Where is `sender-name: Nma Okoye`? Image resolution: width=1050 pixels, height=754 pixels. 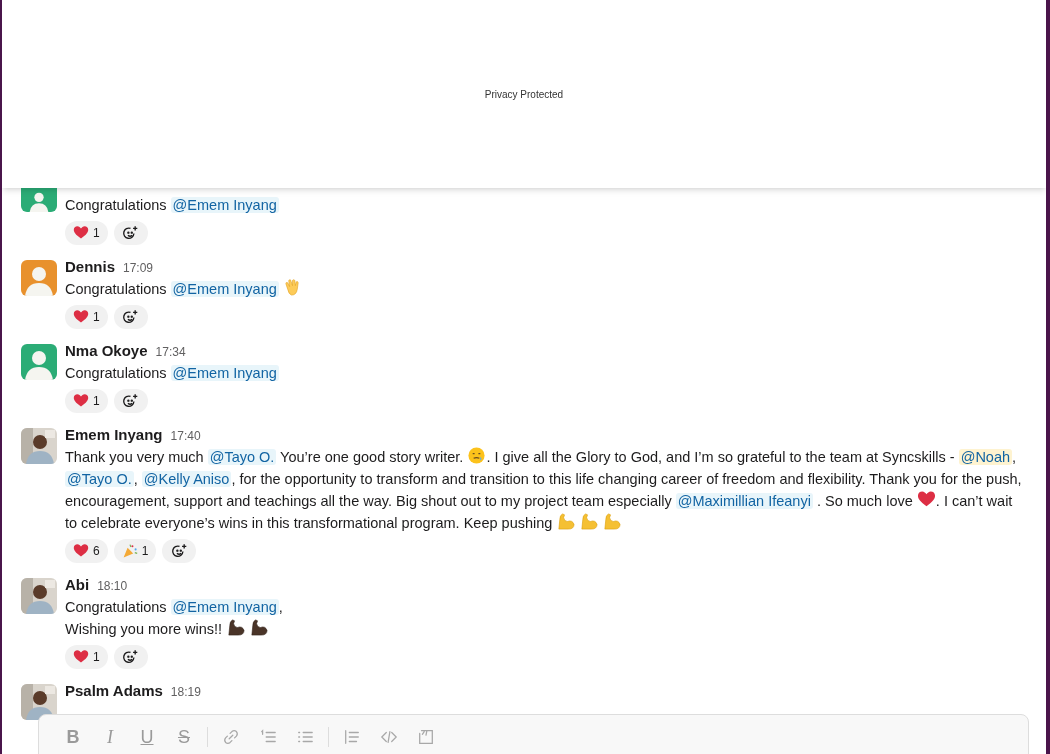
sender-name: Nma Okoye is located at coordinates (106, 351).